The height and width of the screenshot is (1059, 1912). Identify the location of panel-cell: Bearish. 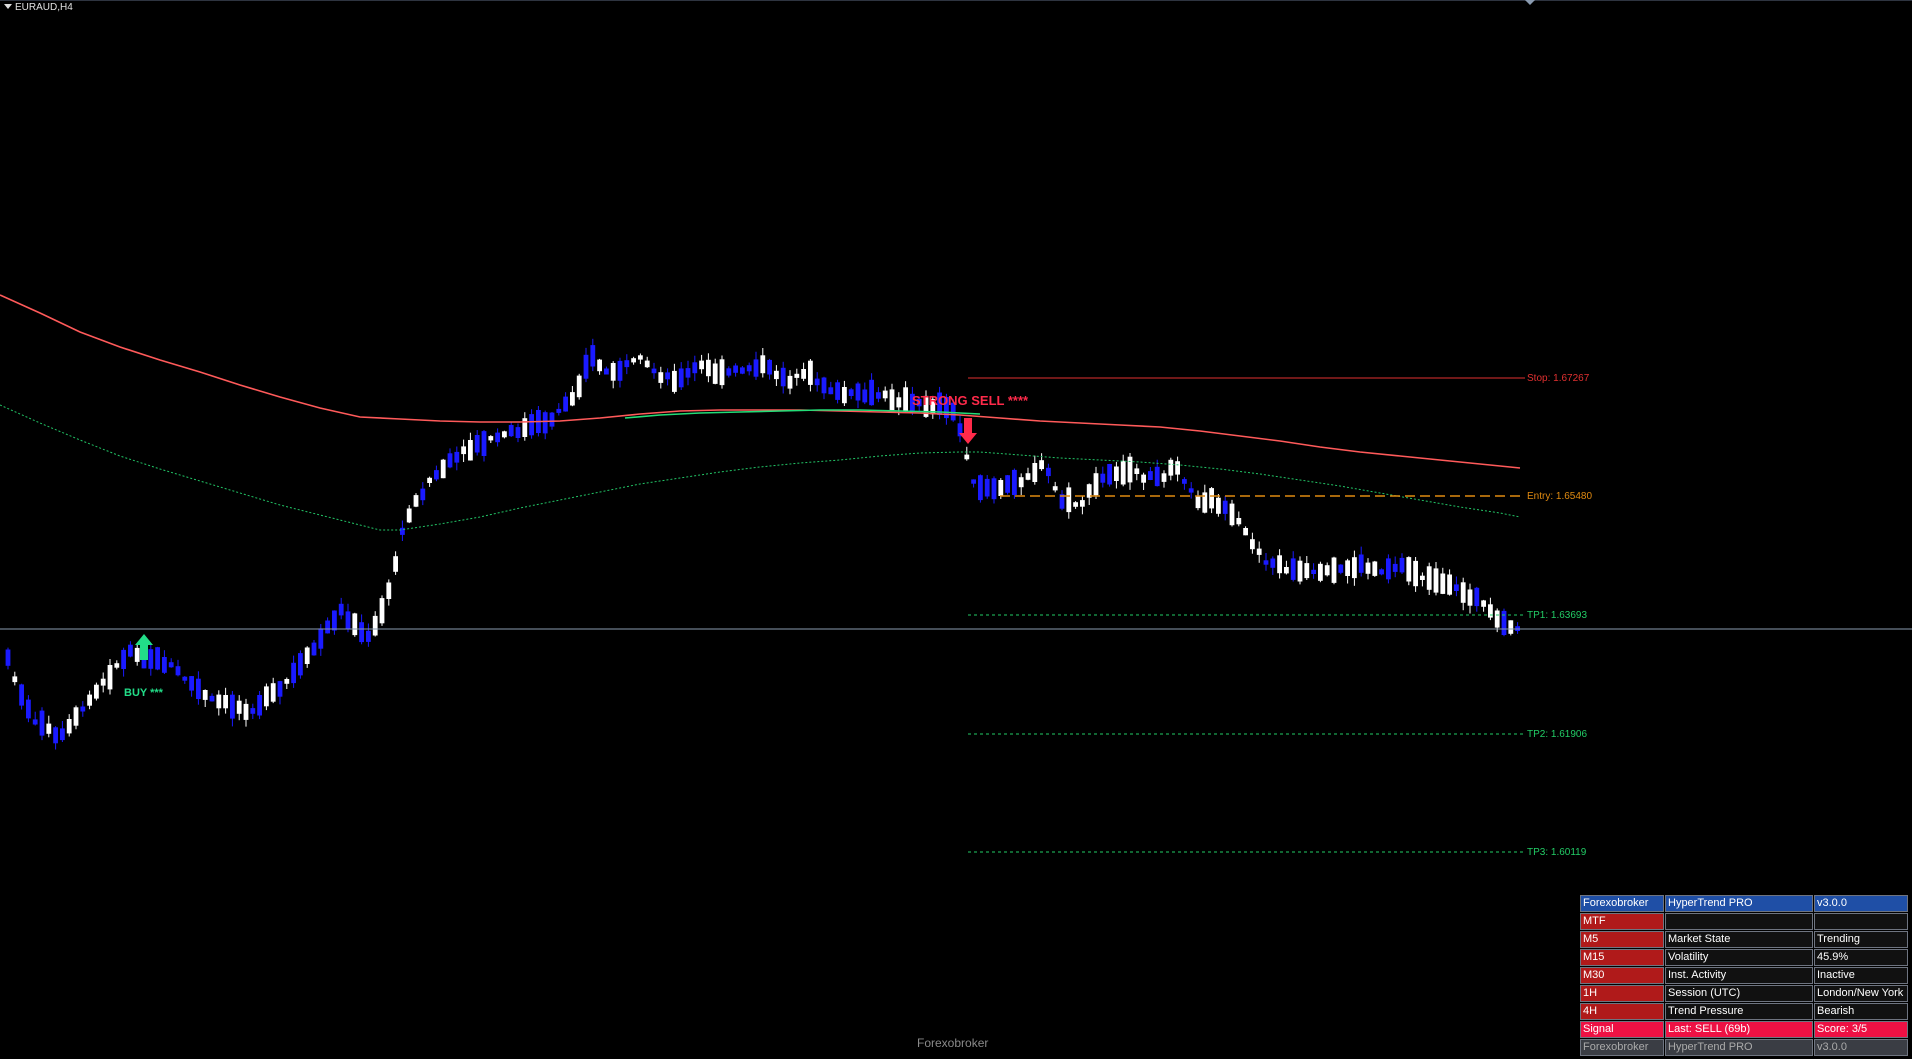
(1861, 1011).